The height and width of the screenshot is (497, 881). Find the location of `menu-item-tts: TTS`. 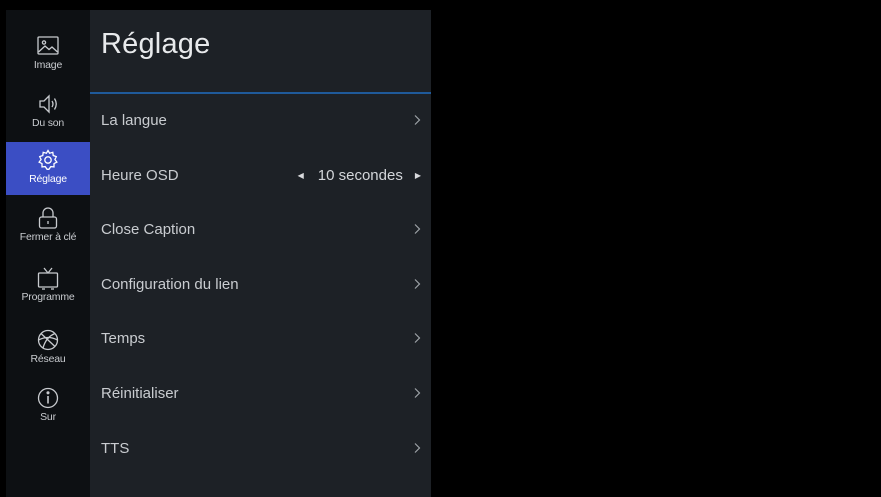

menu-item-tts: TTS is located at coordinates (260, 448).